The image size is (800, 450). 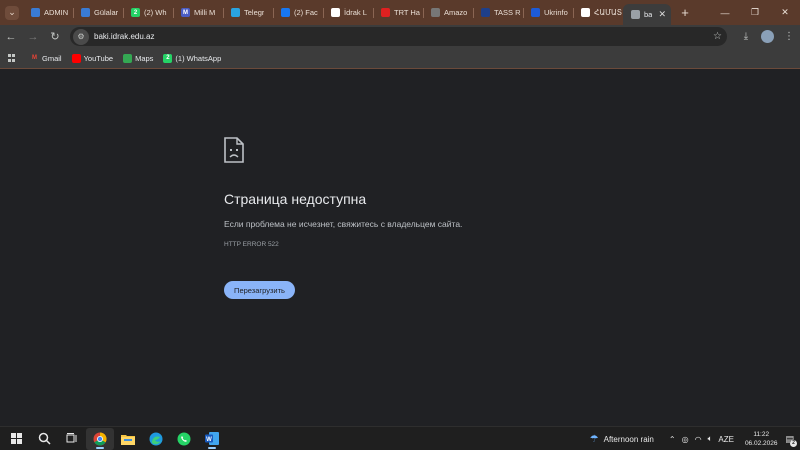 I want to click on tab-search-chevron-icon: ⌄, so click(x=12, y=12).